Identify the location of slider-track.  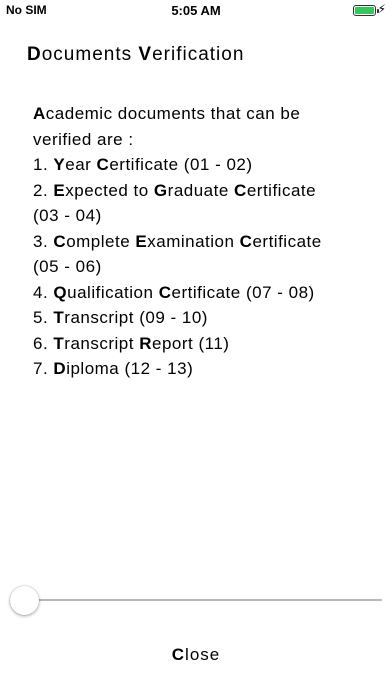
(203, 600).